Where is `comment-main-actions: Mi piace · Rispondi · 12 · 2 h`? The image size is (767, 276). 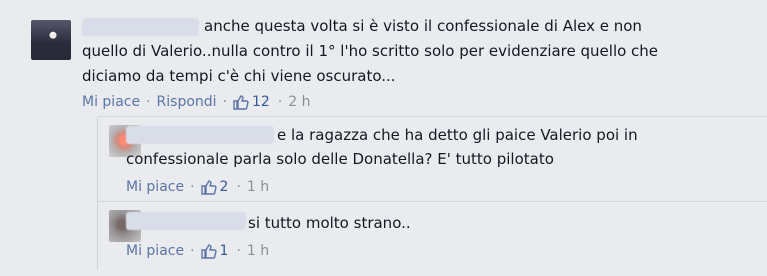
comment-main-actions: Mi piace · Rispondi · 12 · 2 h is located at coordinates (196, 102).